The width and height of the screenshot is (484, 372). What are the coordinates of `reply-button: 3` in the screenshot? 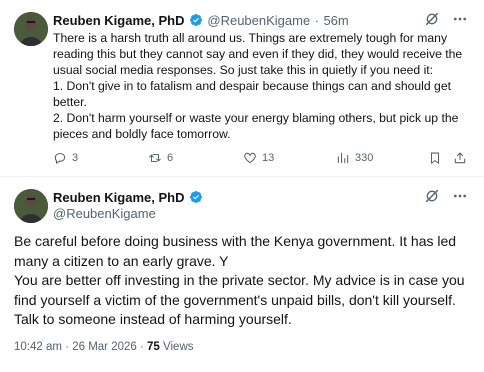 It's located at (65, 158).